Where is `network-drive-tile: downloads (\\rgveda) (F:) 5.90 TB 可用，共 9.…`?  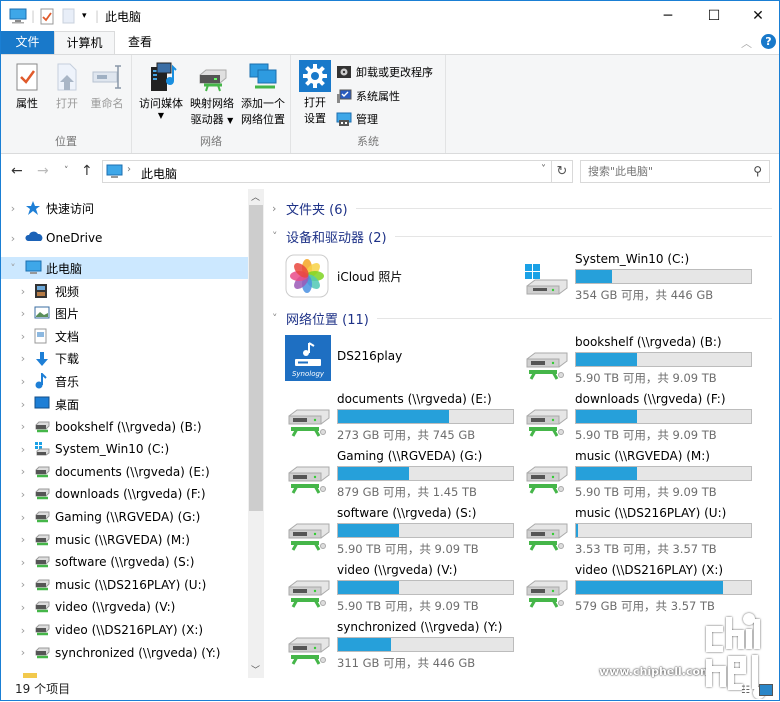 network-drive-tile: downloads (\\rgveda) (F:) 5.90 TB 可用，共 9.… is located at coordinates (643, 418).